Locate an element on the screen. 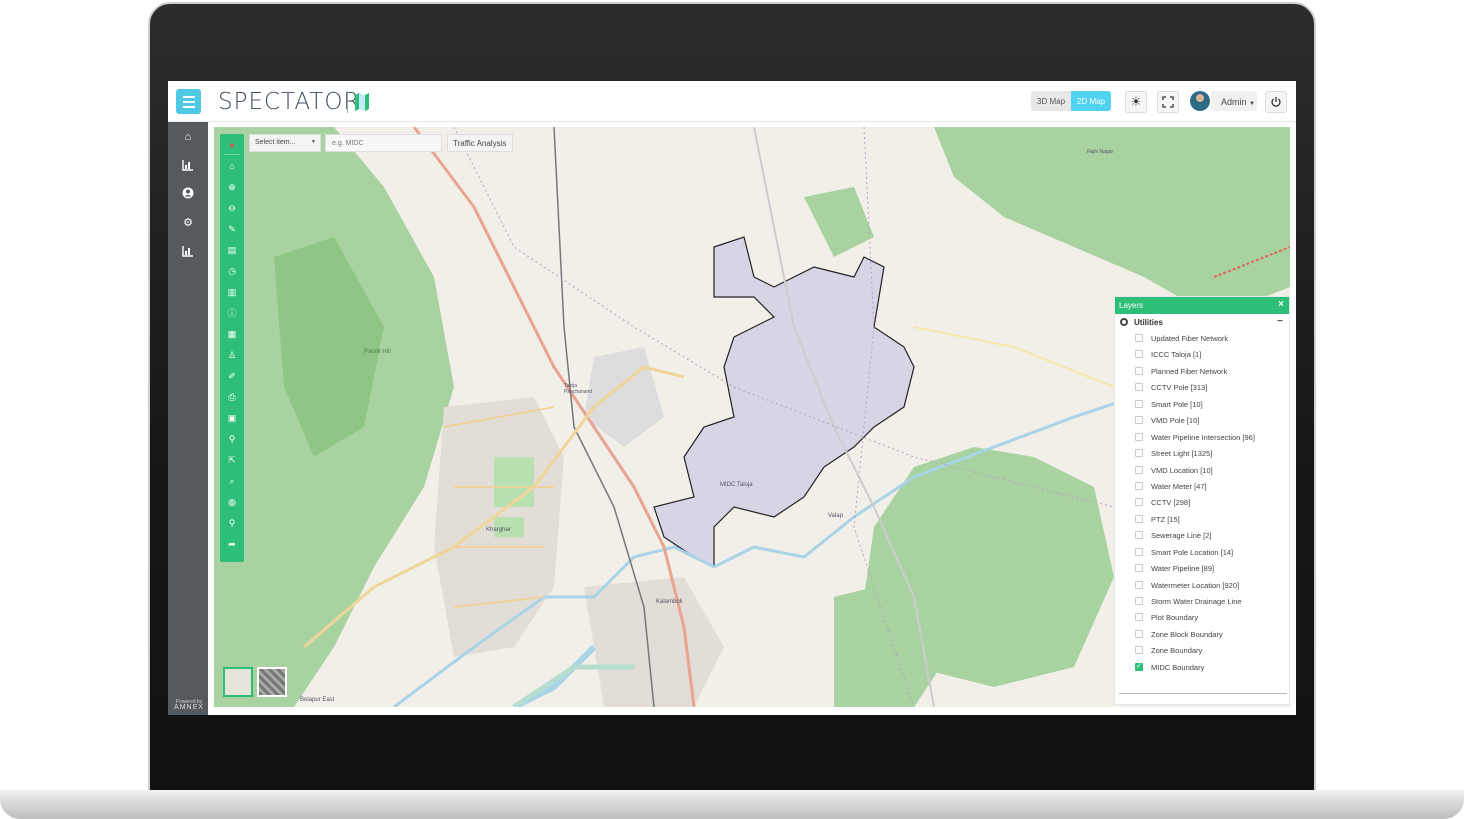 Image resolution: width=1464 pixels, height=819 pixels. logo-divider is located at coordinates (347, 102).